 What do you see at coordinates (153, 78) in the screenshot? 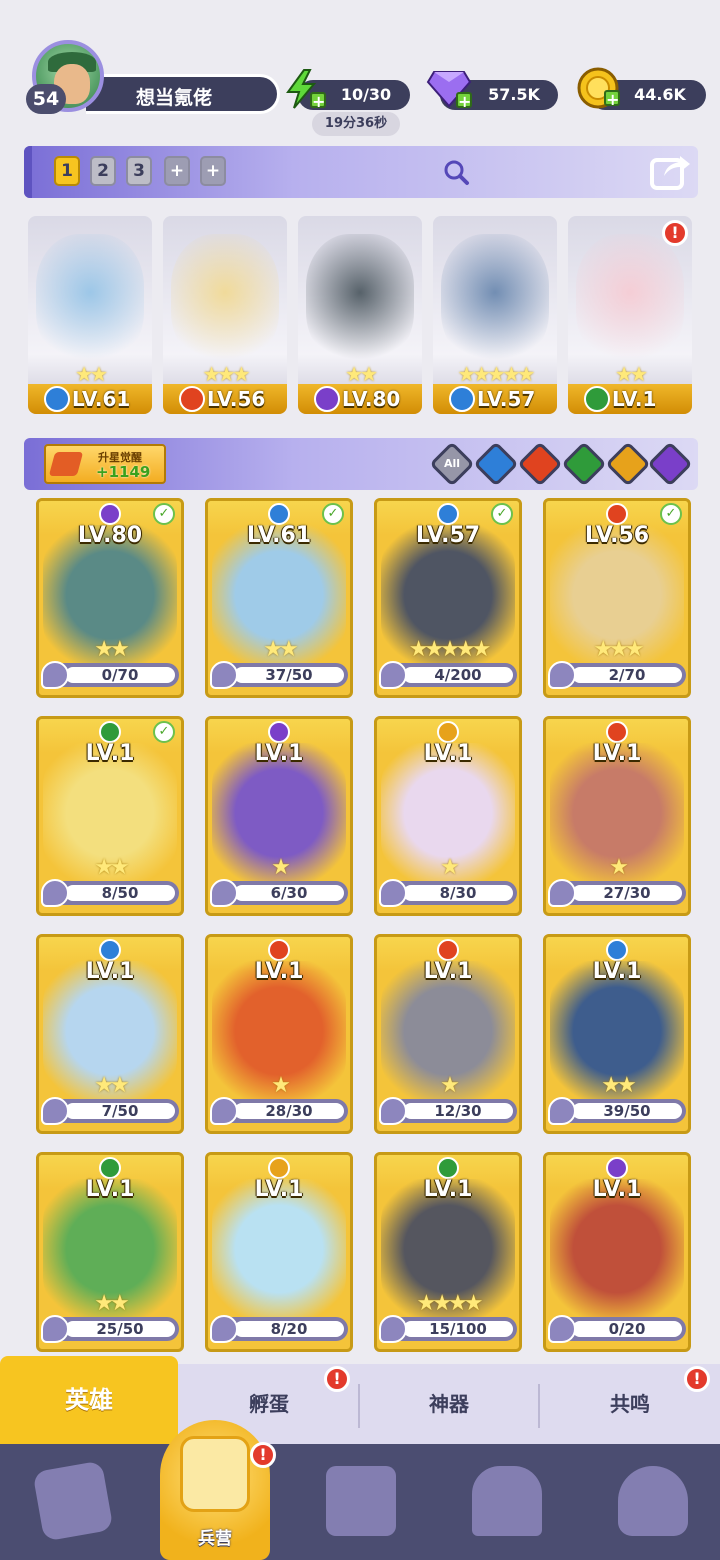
I see `player-profile: 想当氪佬 54` at bounding box center [153, 78].